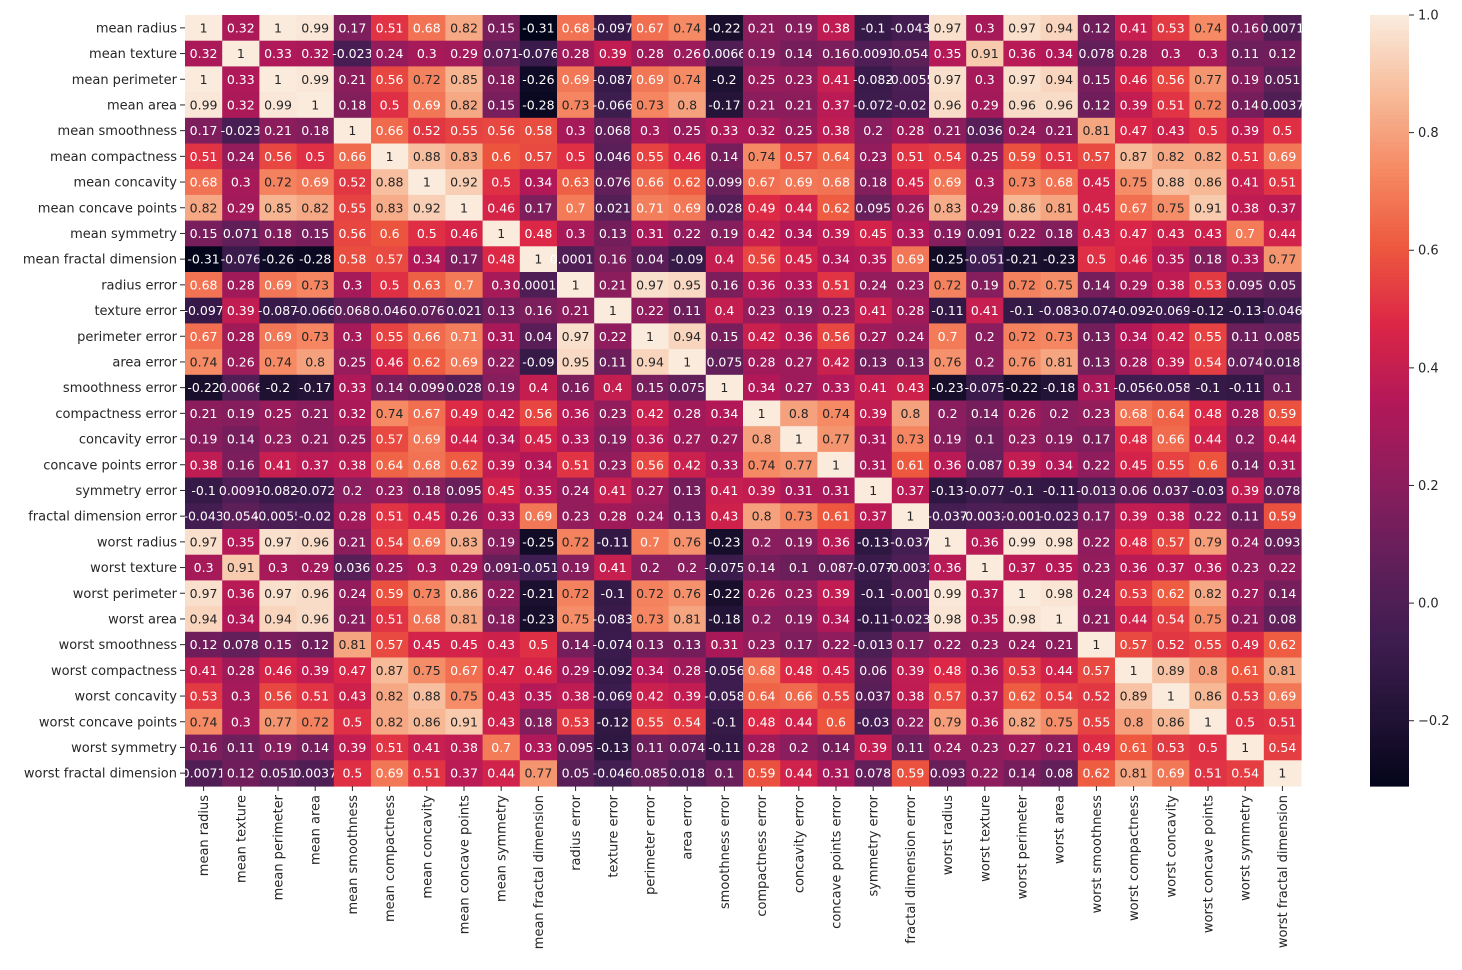 The width and height of the screenshot is (1462, 970). Describe the element at coordinates (133, 568) in the screenshot. I see `y-tick-label: worst texture` at that location.